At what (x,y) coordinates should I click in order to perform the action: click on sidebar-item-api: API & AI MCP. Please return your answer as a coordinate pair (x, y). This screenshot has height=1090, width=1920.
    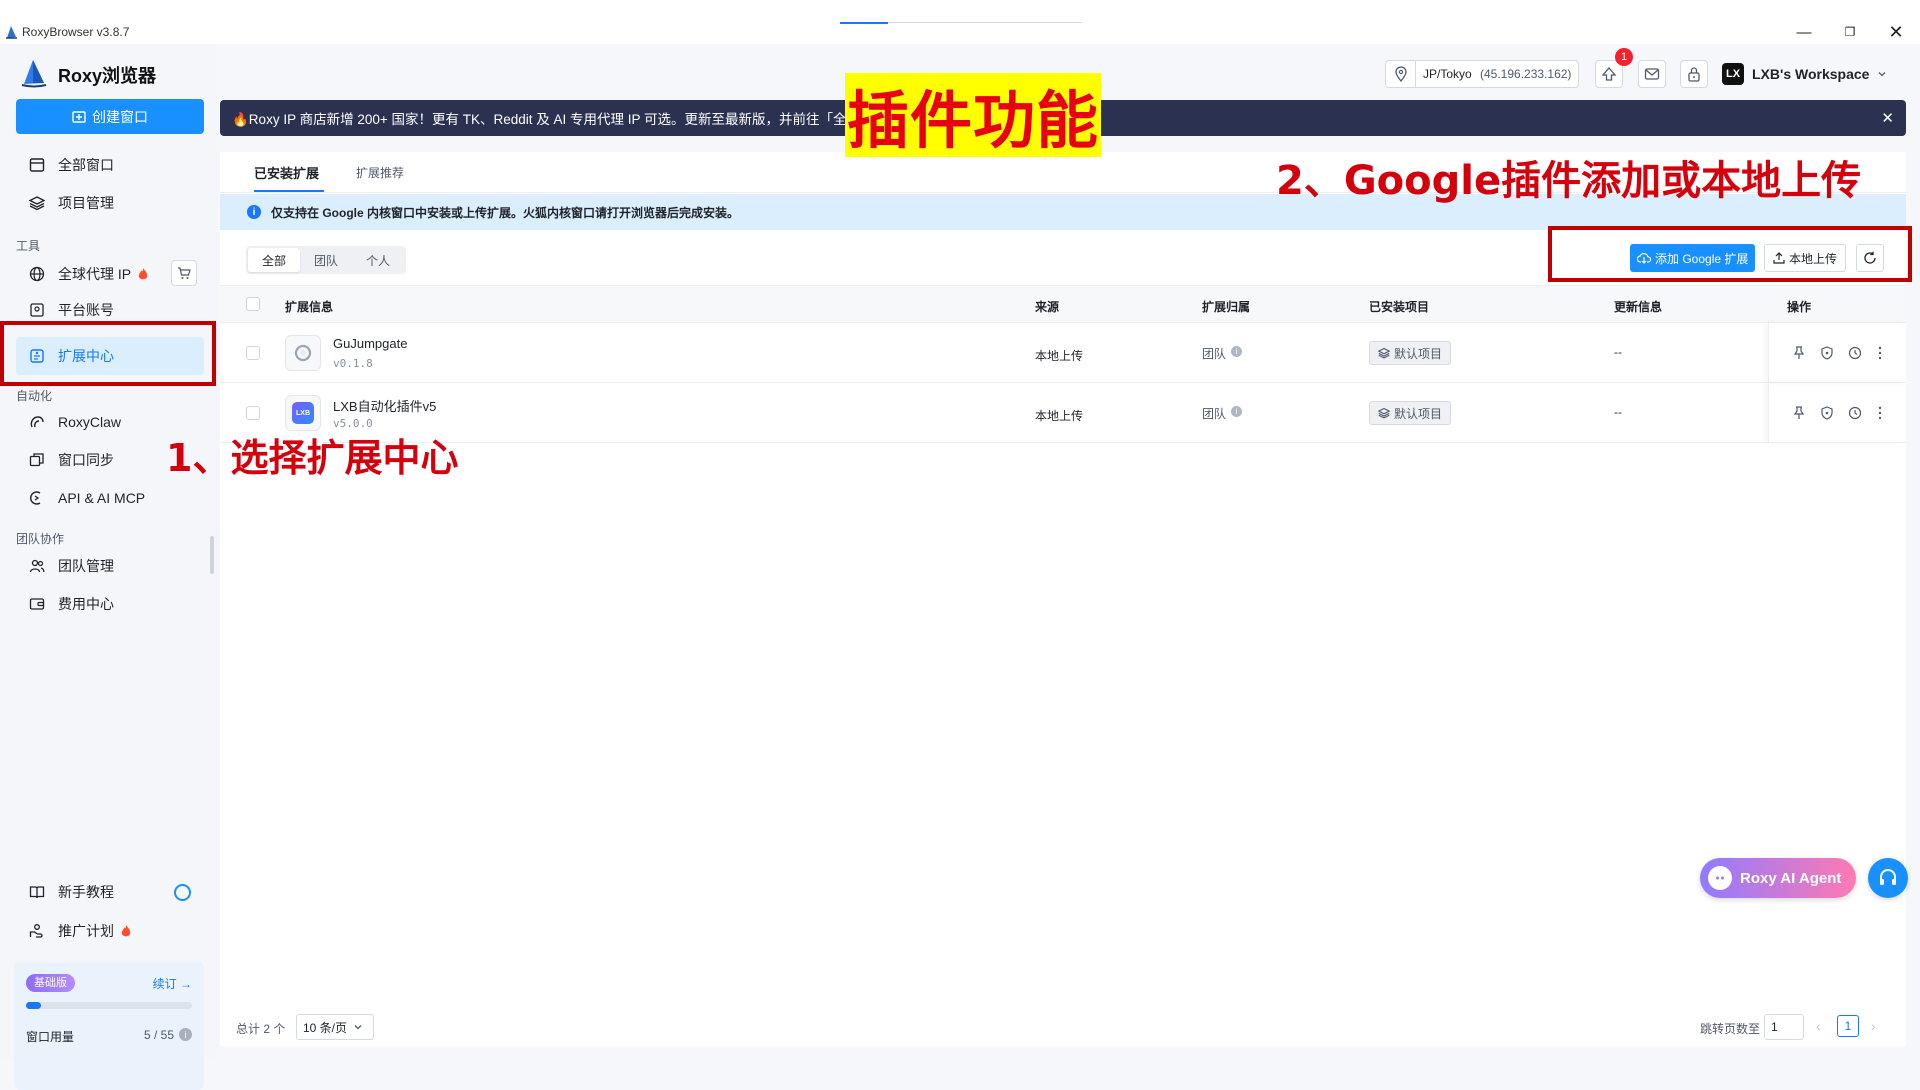
    Looking at the image, I should click on (110, 498).